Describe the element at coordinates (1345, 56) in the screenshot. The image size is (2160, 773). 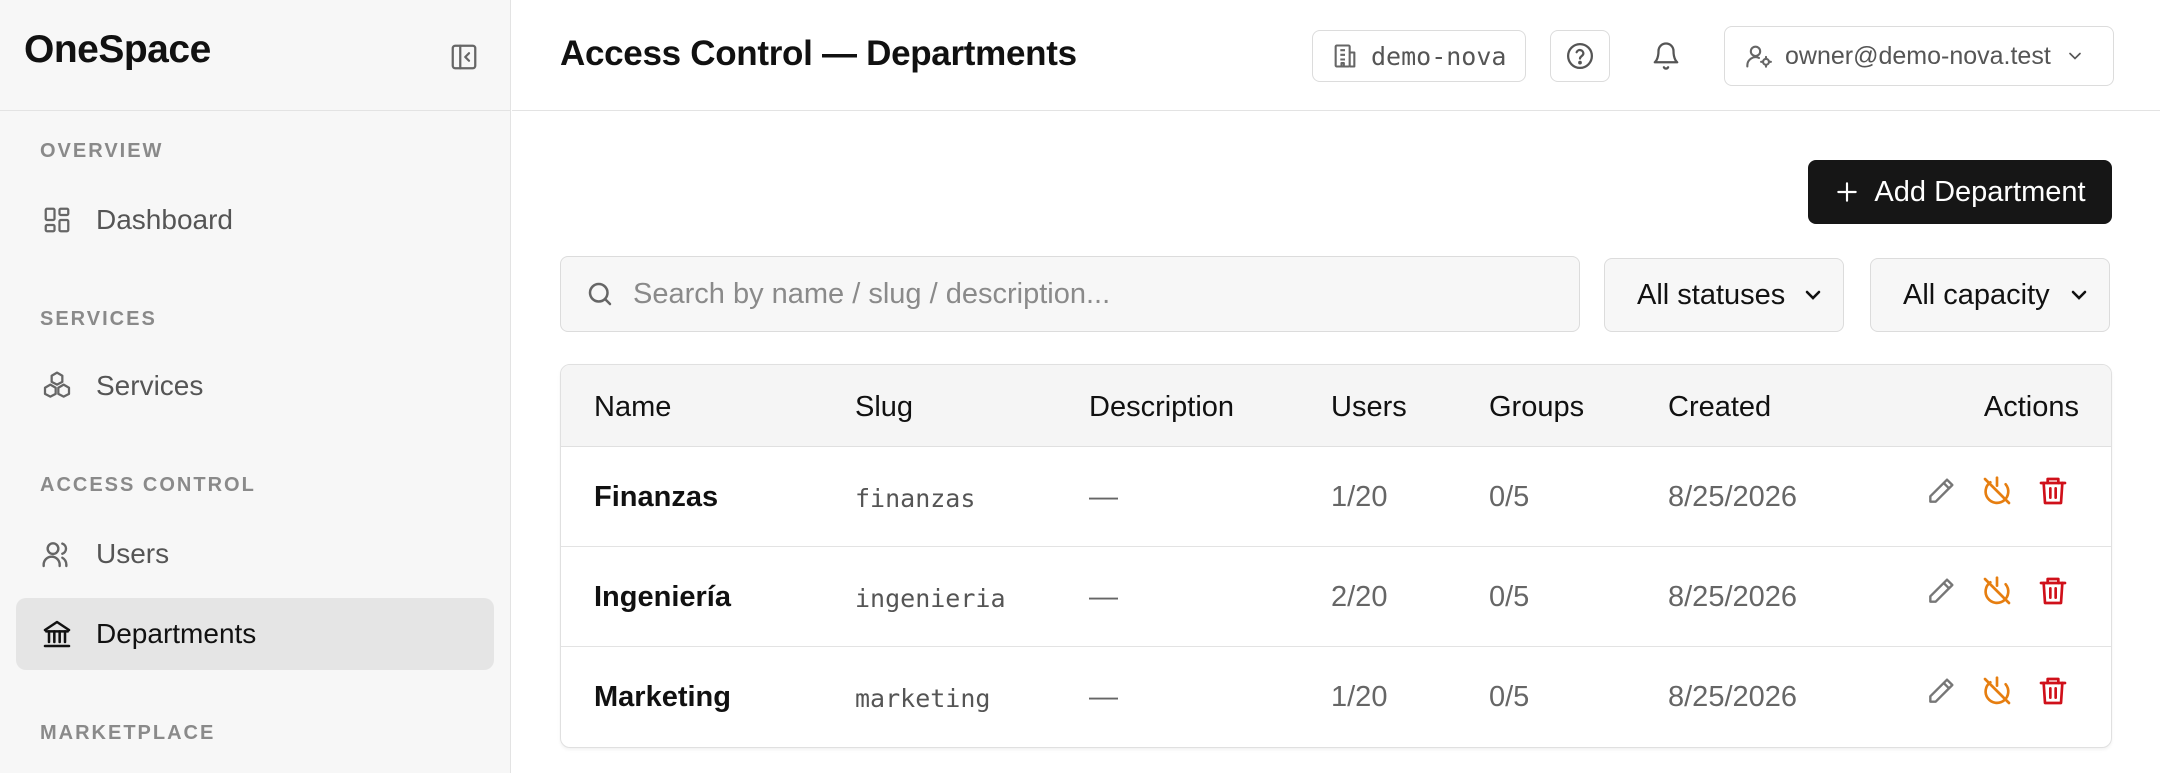
I see `building-icon` at that location.